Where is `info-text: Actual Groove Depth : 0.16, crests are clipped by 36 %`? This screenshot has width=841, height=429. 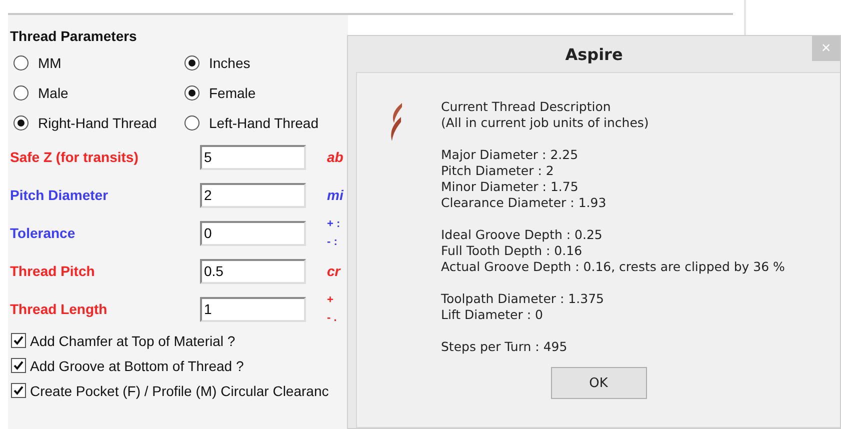
info-text: Actual Groove Depth : 0.16, crests are clipped by 36 % is located at coordinates (613, 267).